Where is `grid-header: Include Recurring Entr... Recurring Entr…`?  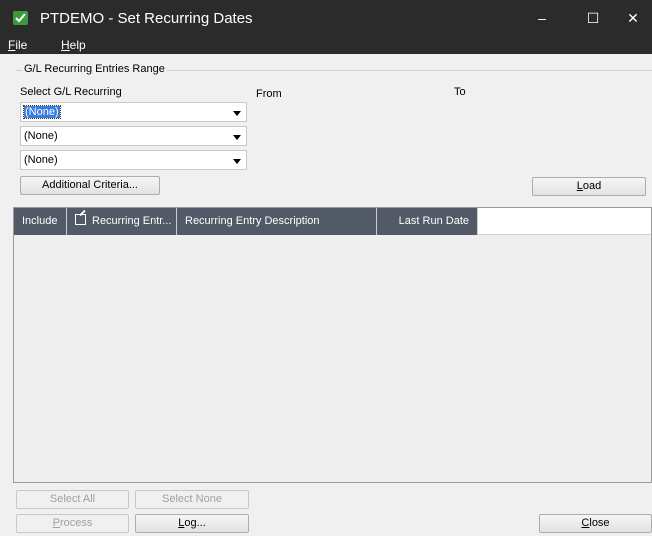
grid-header: Include Recurring Entr... Recurring Entr… is located at coordinates (246, 221).